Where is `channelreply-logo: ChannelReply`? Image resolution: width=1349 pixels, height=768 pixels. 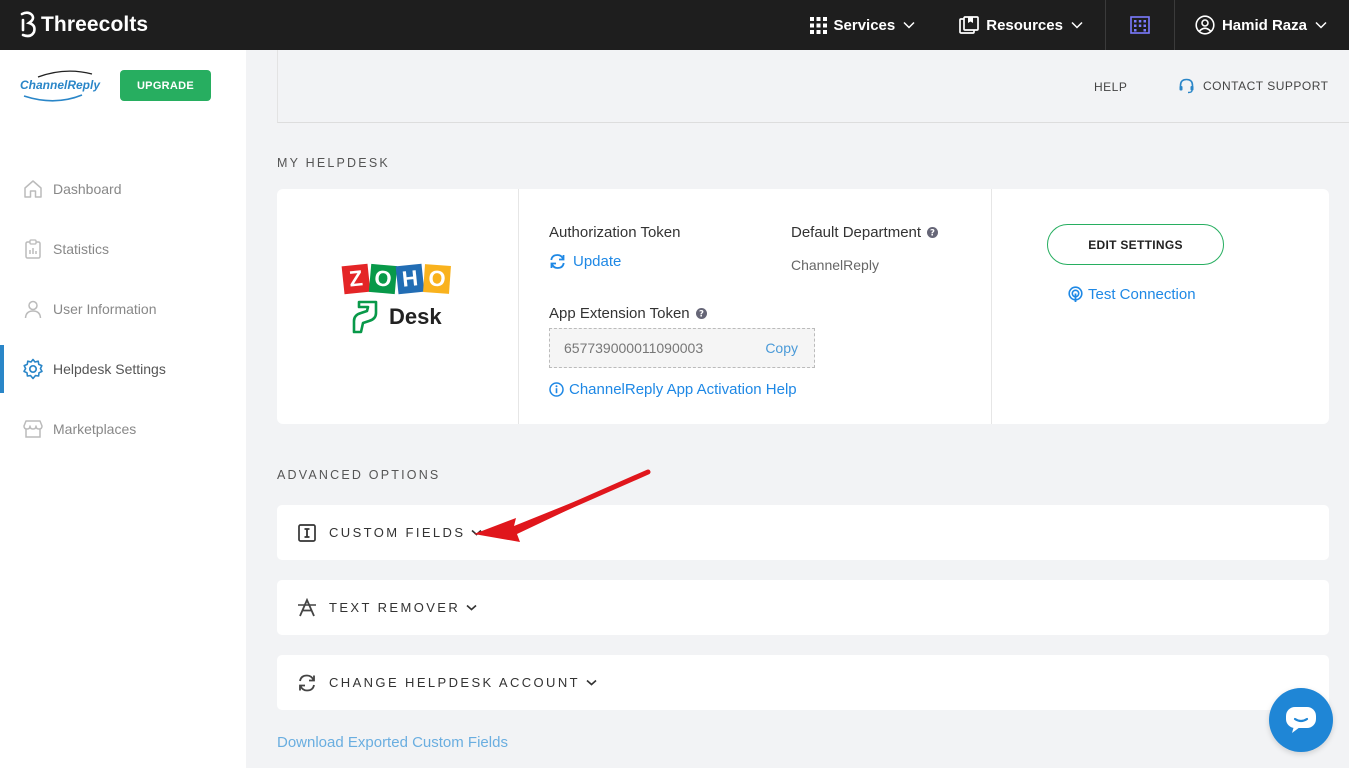 channelreply-logo: ChannelReply is located at coordinates (60, 88).